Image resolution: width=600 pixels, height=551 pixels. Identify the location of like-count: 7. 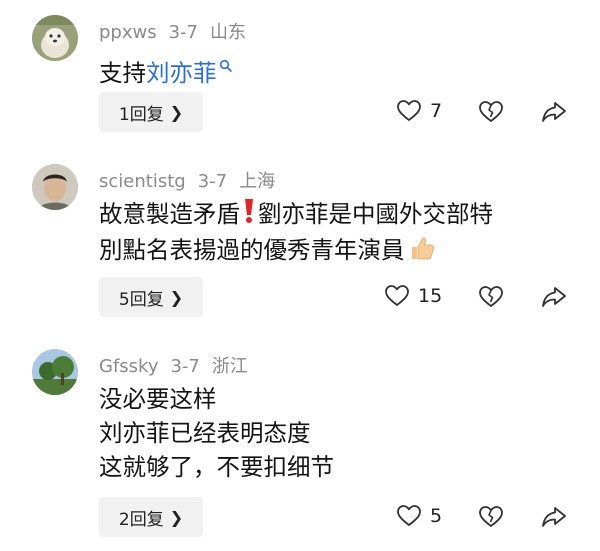
(436, 111).